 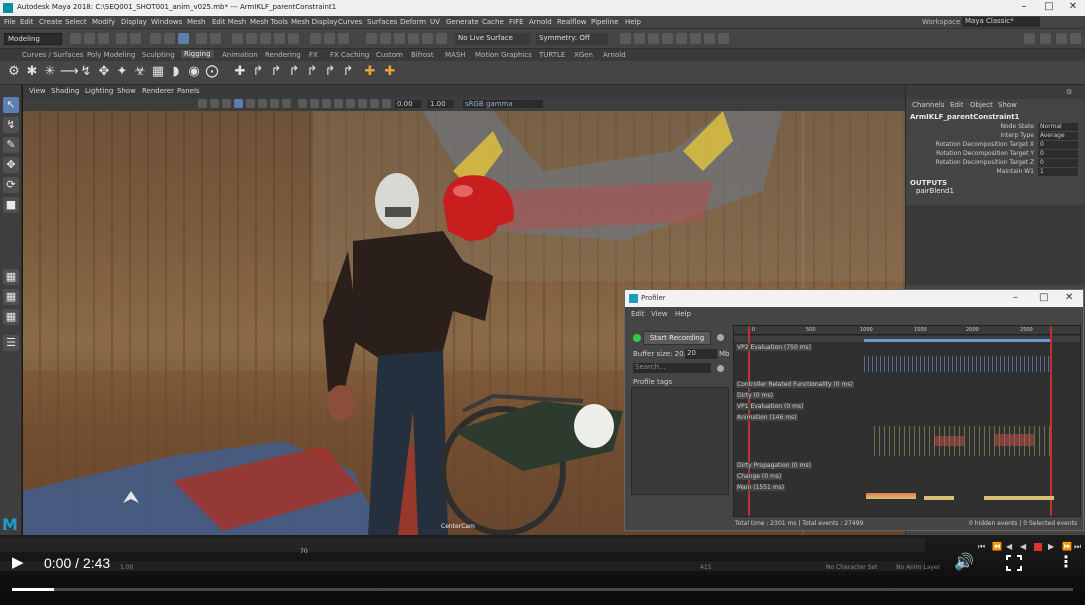 I want to click on human-ik-icon: ✥, so click(x=104, y=72).